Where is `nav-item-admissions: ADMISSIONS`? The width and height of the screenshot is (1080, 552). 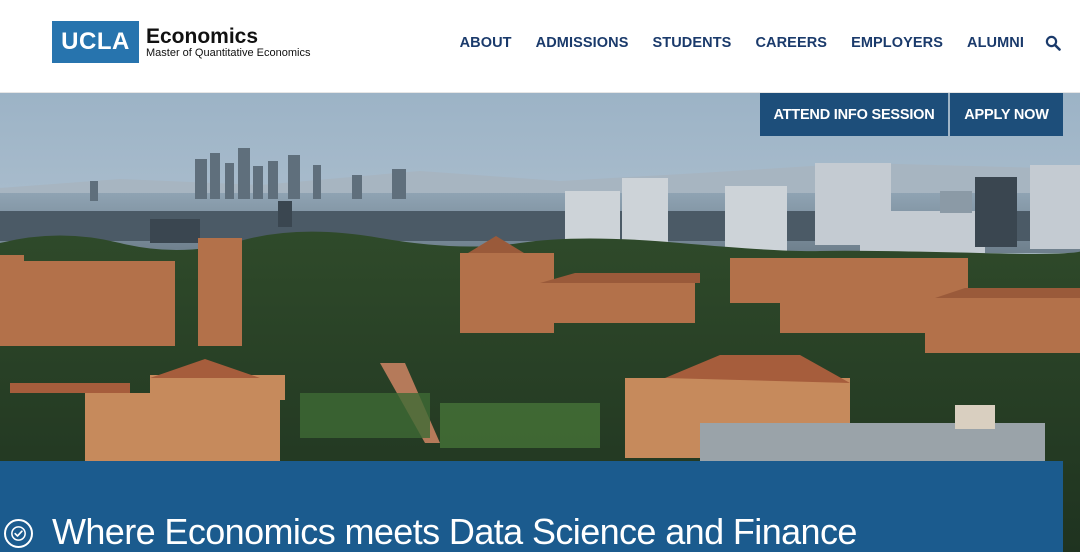
nav-item-admissions: ADMISSIONS is located at coordinates (582, 43).